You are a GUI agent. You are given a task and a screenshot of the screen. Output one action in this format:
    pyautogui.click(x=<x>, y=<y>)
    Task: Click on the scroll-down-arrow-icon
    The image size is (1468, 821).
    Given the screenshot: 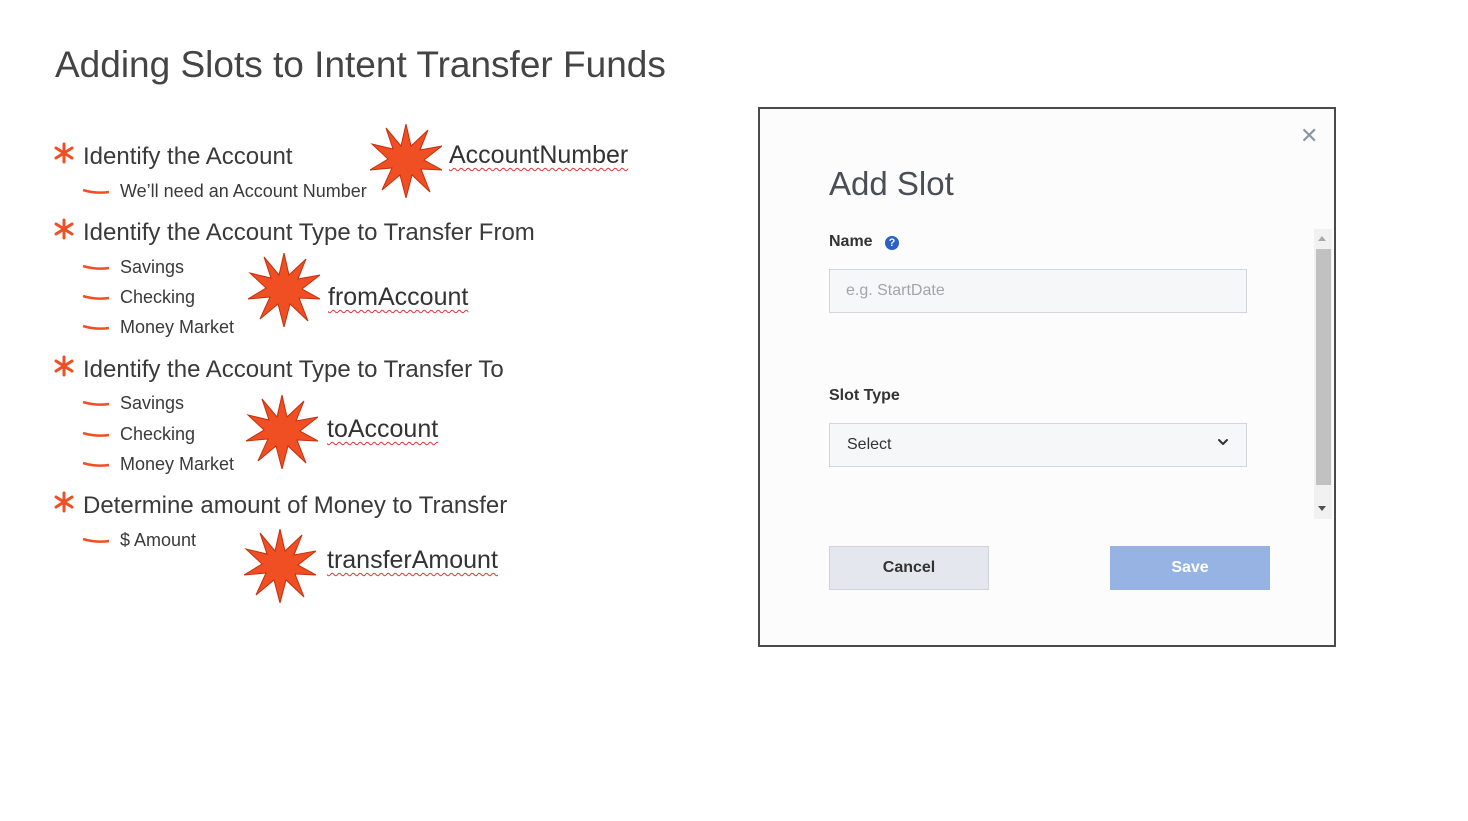 What is the action you would take?
    pyautogui.click(x=1322, y=508)
    